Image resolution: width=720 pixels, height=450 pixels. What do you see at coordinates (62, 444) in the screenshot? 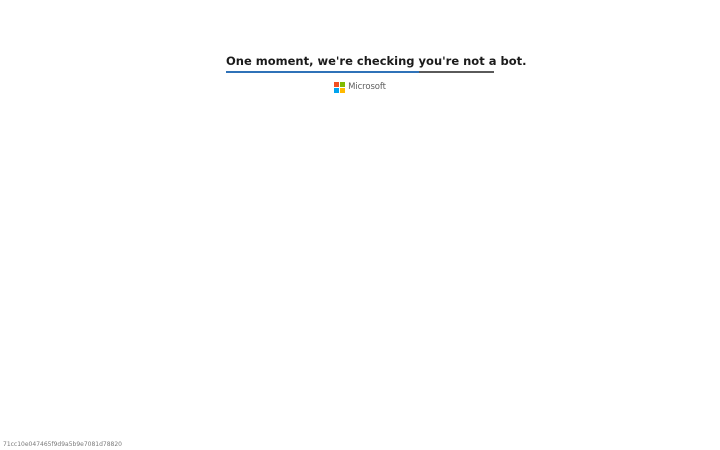
I see `request-id: 71cc10e047465f9d9a5b9e7081d78820` at bounding box center [62, 444].